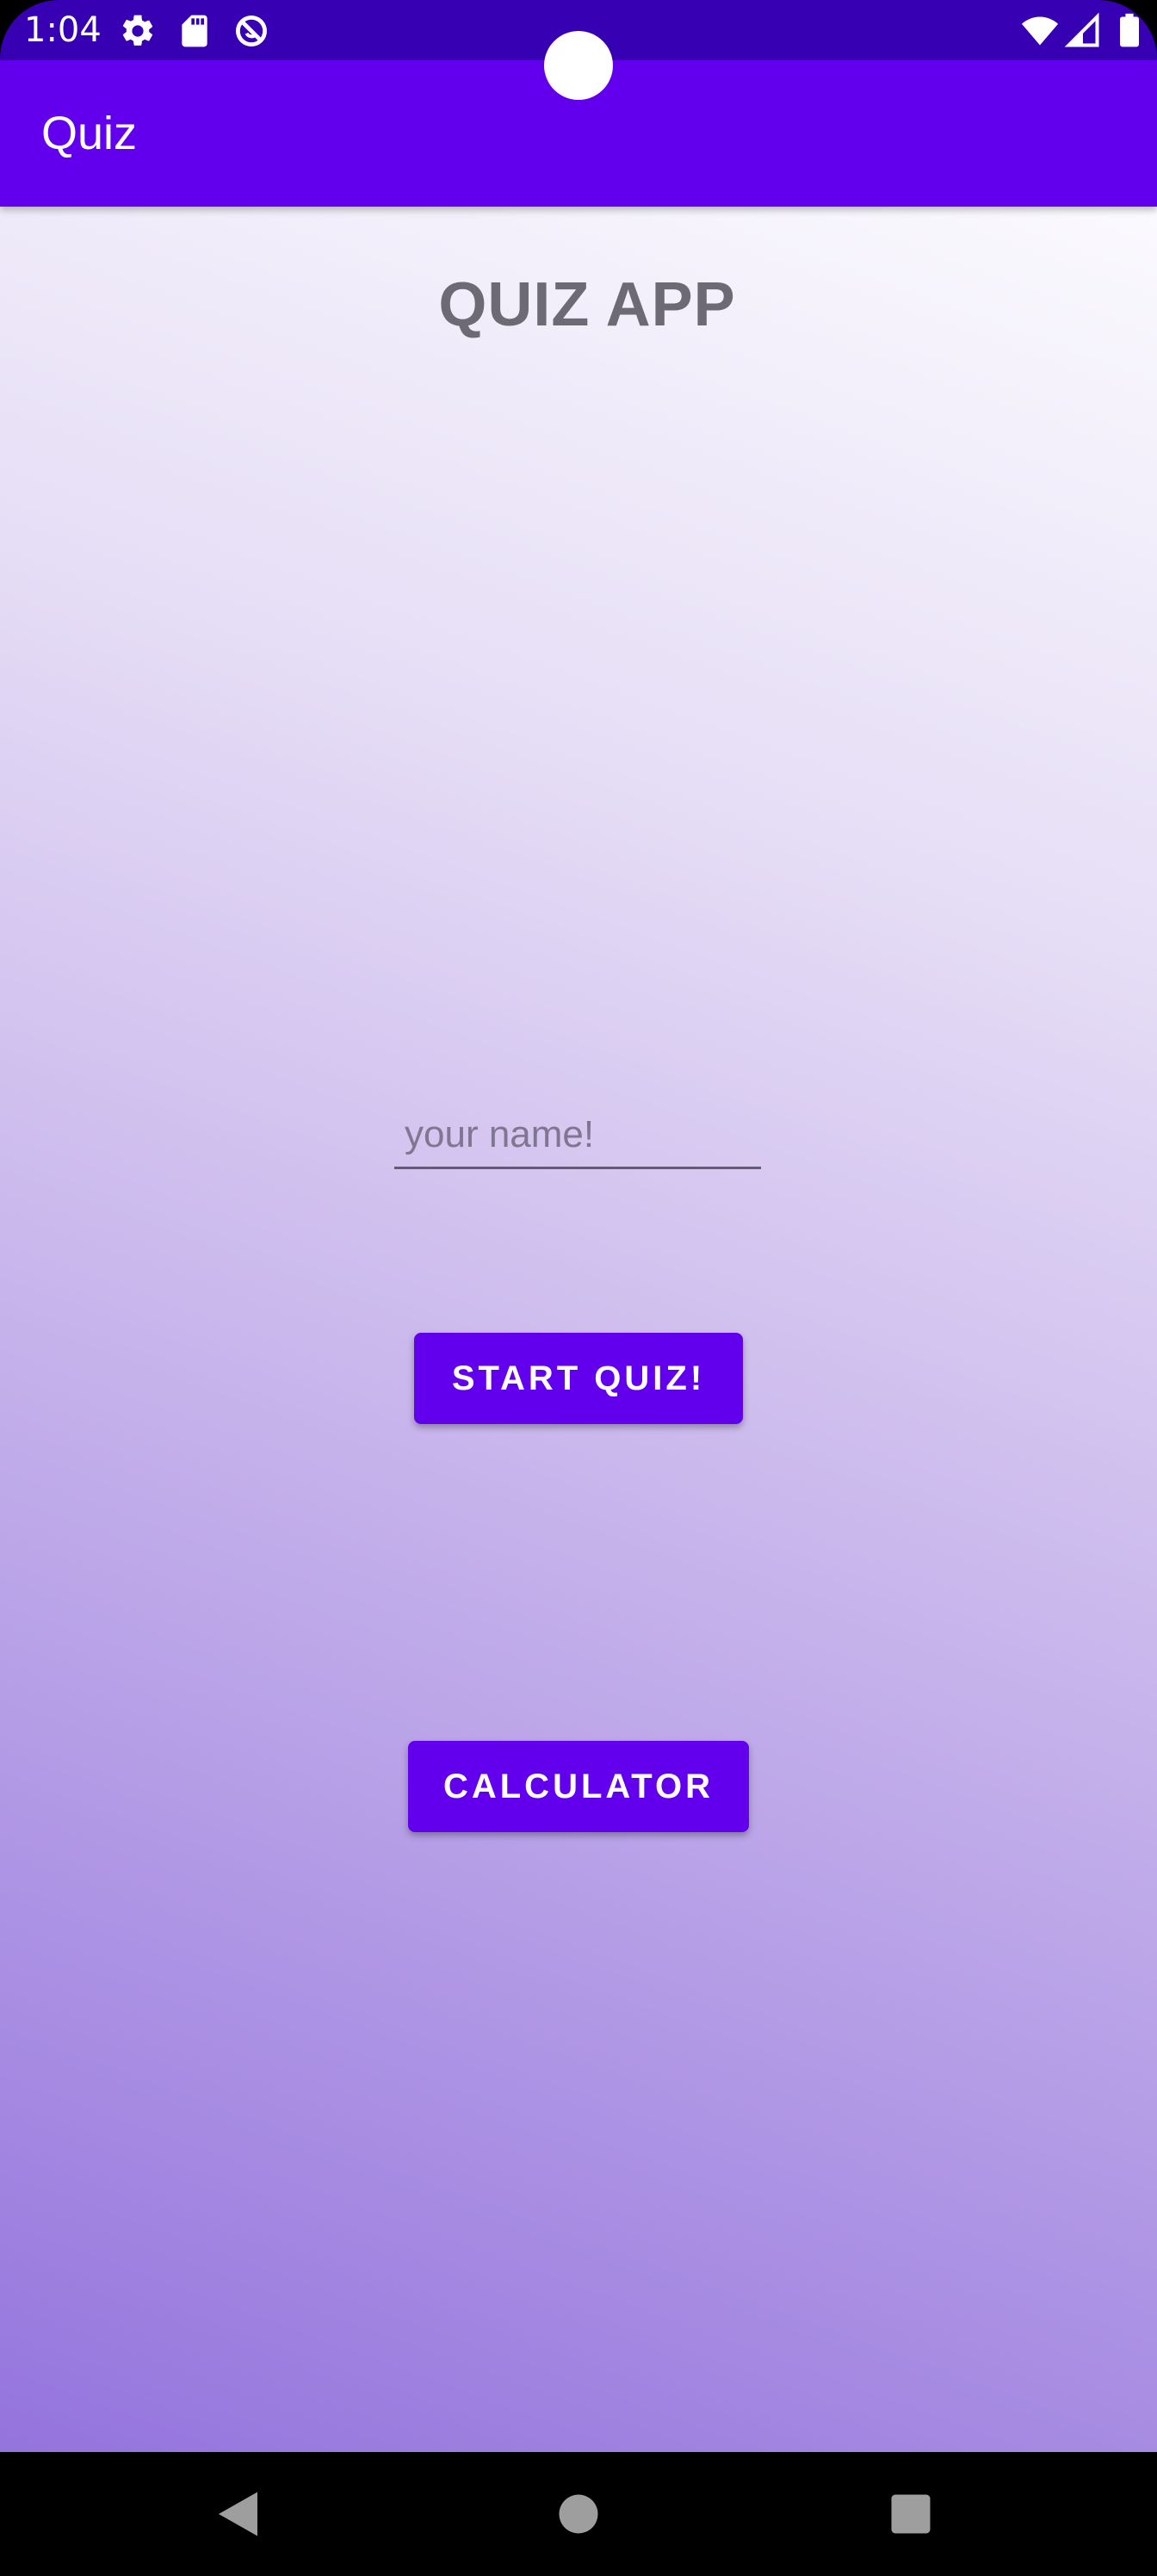 This screenshot has width=1157, height=2576. I want to click on start-quiz-button: START QUIZ!, so click(579, 1378).